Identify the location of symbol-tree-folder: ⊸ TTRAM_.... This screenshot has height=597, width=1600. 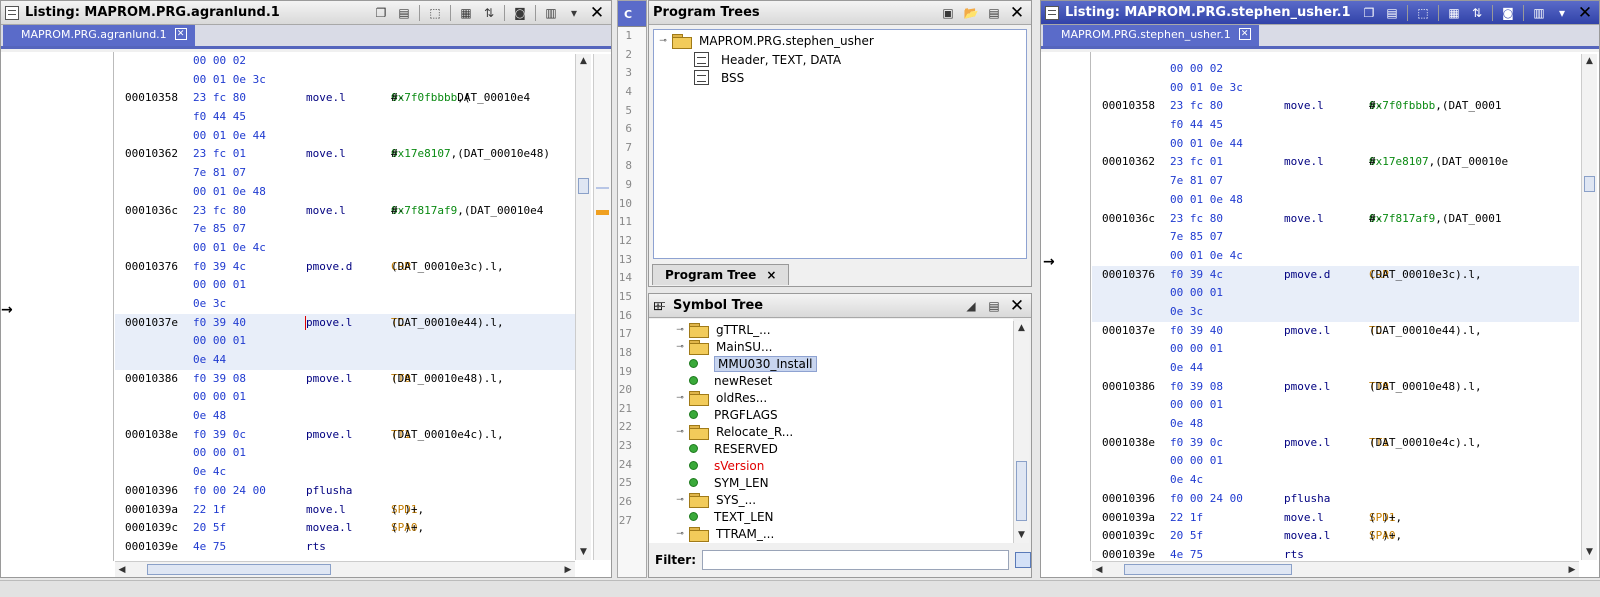
(724, 533).